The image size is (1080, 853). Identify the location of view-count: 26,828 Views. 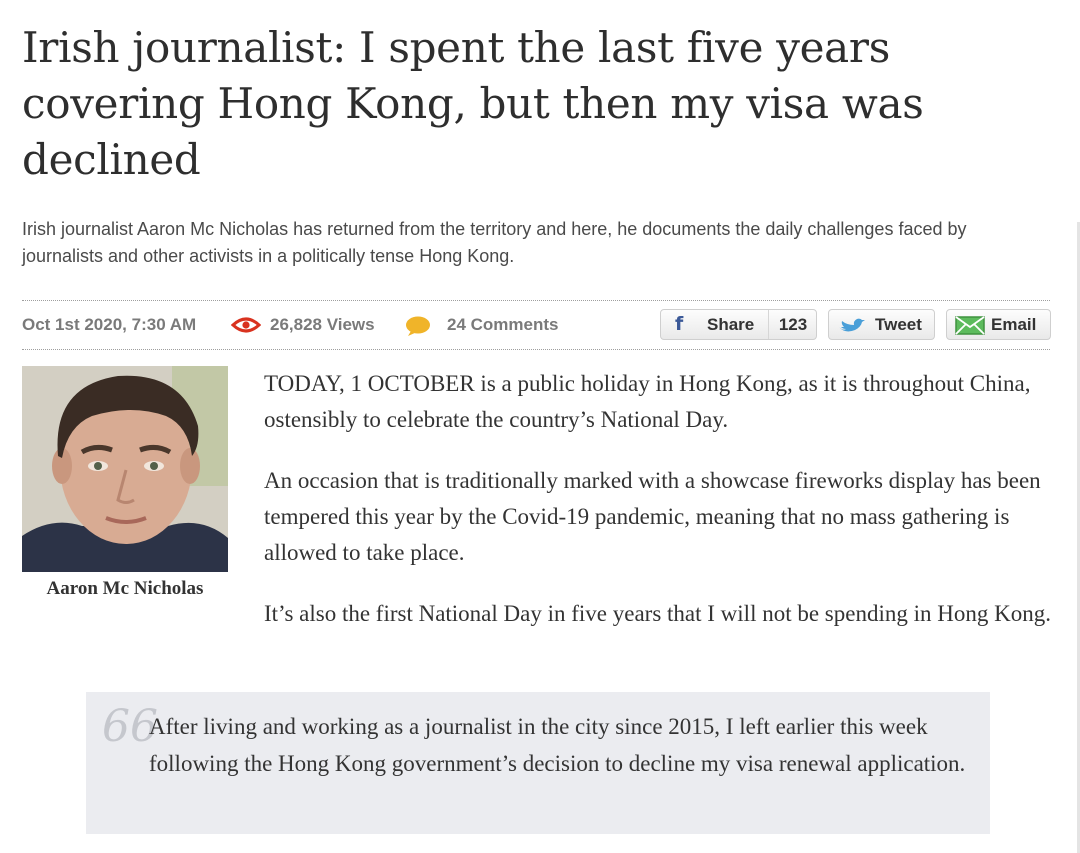
(322, 324).